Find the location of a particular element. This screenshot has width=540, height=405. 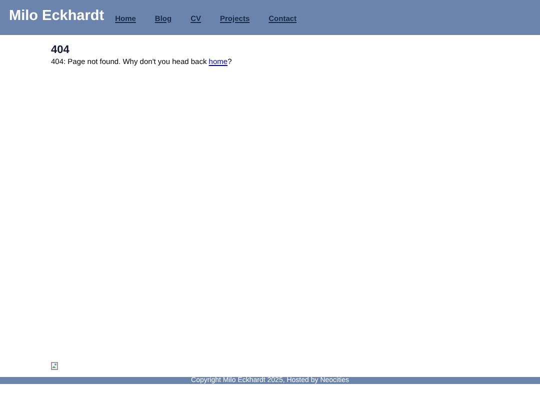

page-heading: 404 is located at coordinates (60, 50).